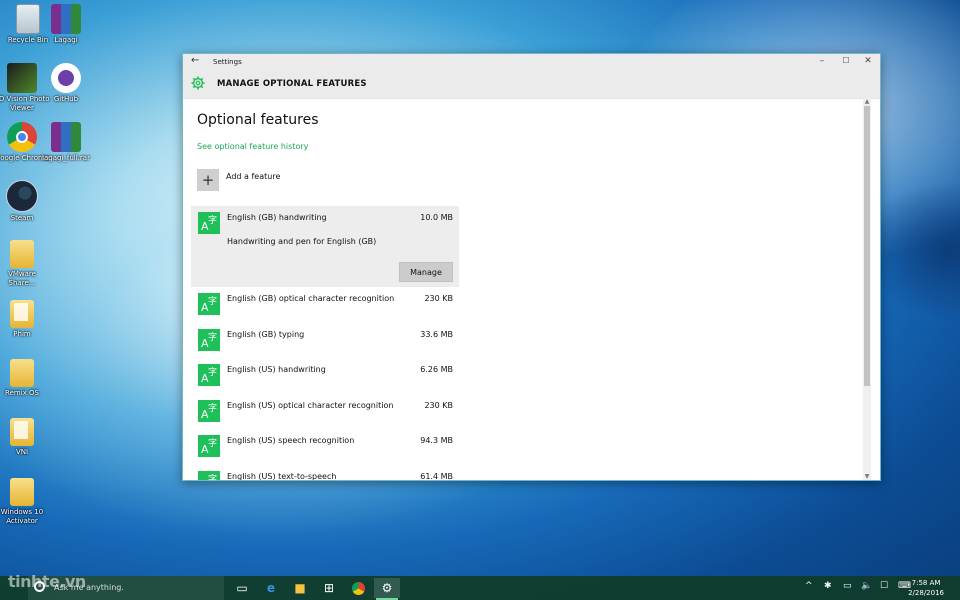  Describe the element at coordinates (325, 376) in the screenshot. I see `feature-item-english-us-handwriting: A字 English (US) handwriting 6.26 MB` at that location.